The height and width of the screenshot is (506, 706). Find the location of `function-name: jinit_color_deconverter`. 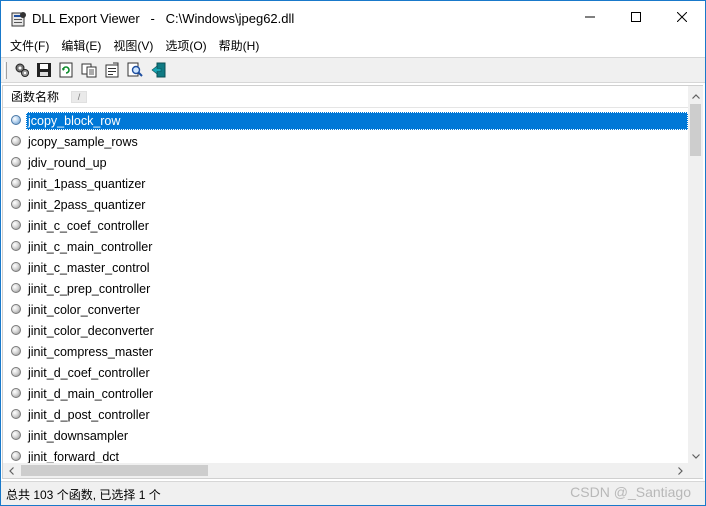

function-name: jinit_color_deconverter is located at coordinates (91, 331).